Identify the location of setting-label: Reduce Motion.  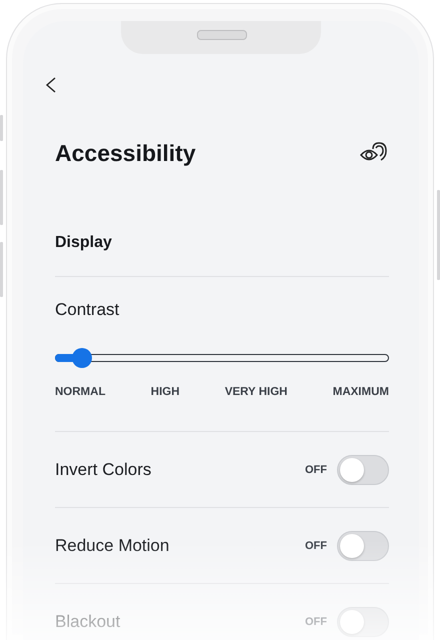
(112, 546).